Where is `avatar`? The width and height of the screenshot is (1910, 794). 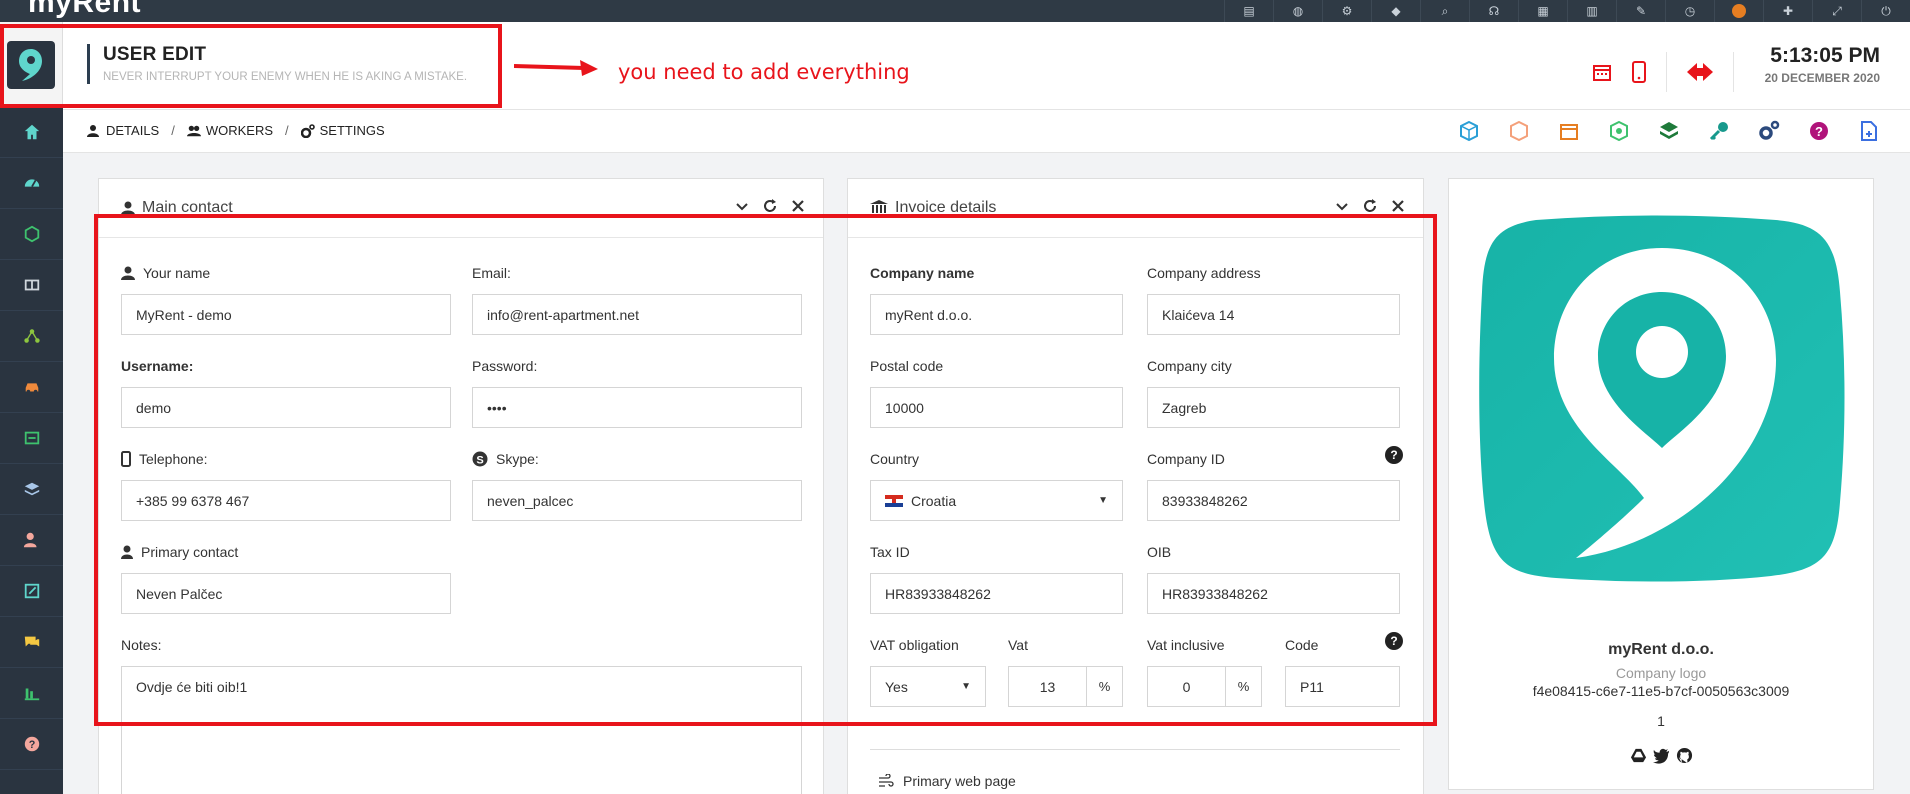 avatar is located at coordinates (1738, 11).